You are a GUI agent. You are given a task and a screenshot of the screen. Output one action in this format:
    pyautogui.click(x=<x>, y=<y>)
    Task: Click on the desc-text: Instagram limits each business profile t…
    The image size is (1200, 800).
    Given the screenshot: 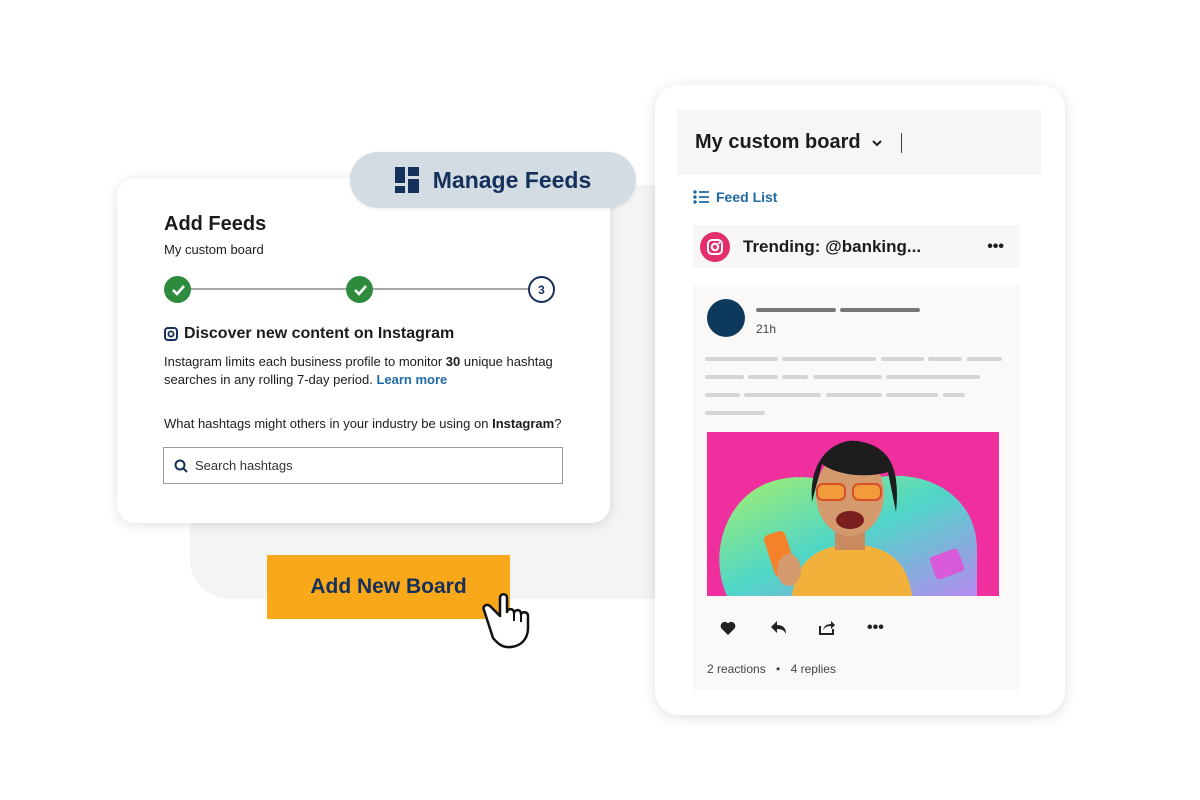 What is the action you would take?
    pyautogui.click(x=305, y=361)
    